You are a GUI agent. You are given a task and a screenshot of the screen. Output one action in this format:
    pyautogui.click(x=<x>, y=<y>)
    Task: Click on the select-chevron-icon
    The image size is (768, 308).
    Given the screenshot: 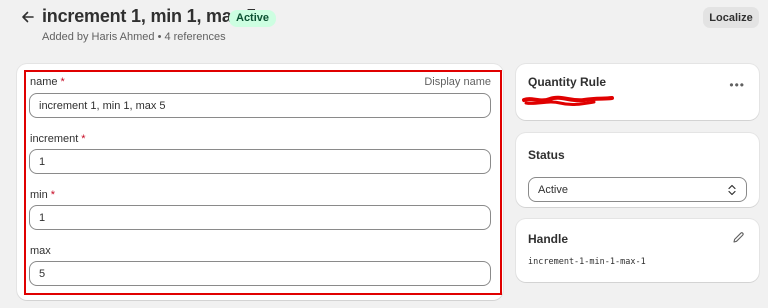 What is the action you would take?
    pyautogui.click(x=732, y=189)
    